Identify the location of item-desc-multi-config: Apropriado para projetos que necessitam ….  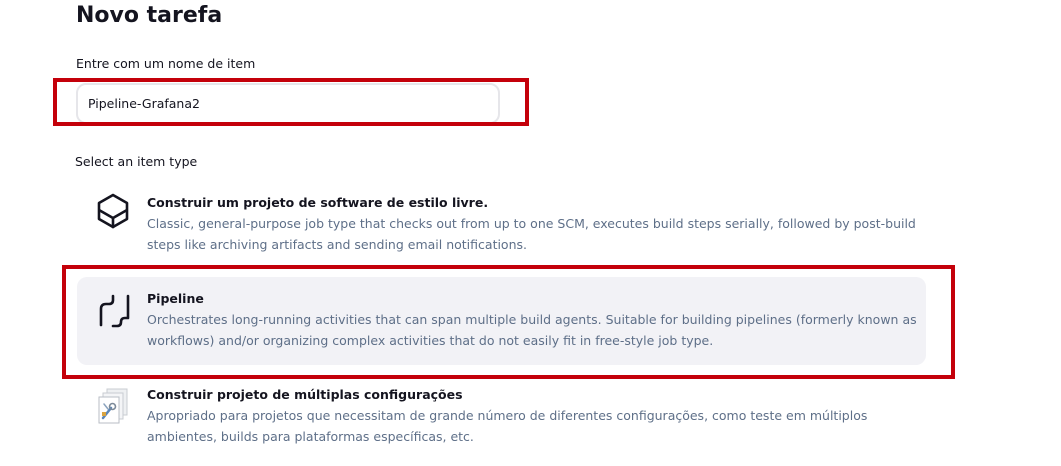
(507, 426).